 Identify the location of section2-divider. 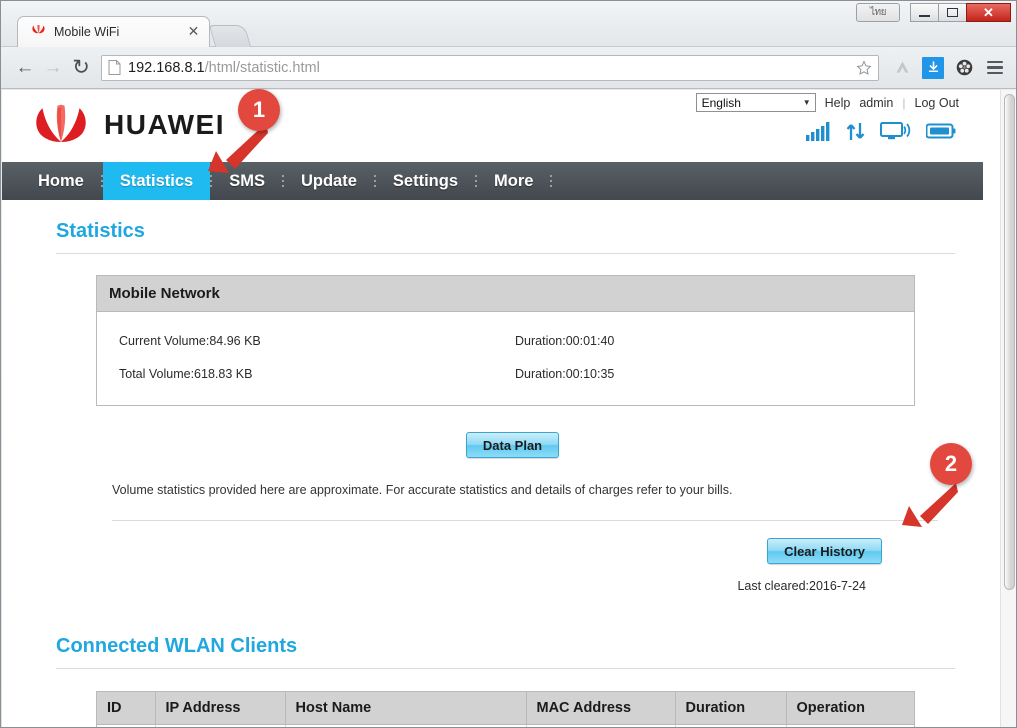
(505, 668).